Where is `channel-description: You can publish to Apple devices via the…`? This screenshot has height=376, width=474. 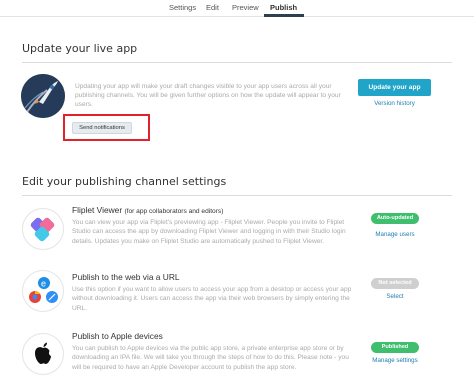 channel-description: You can publish to Apple devices via the… is located at coordinates (210, 358).